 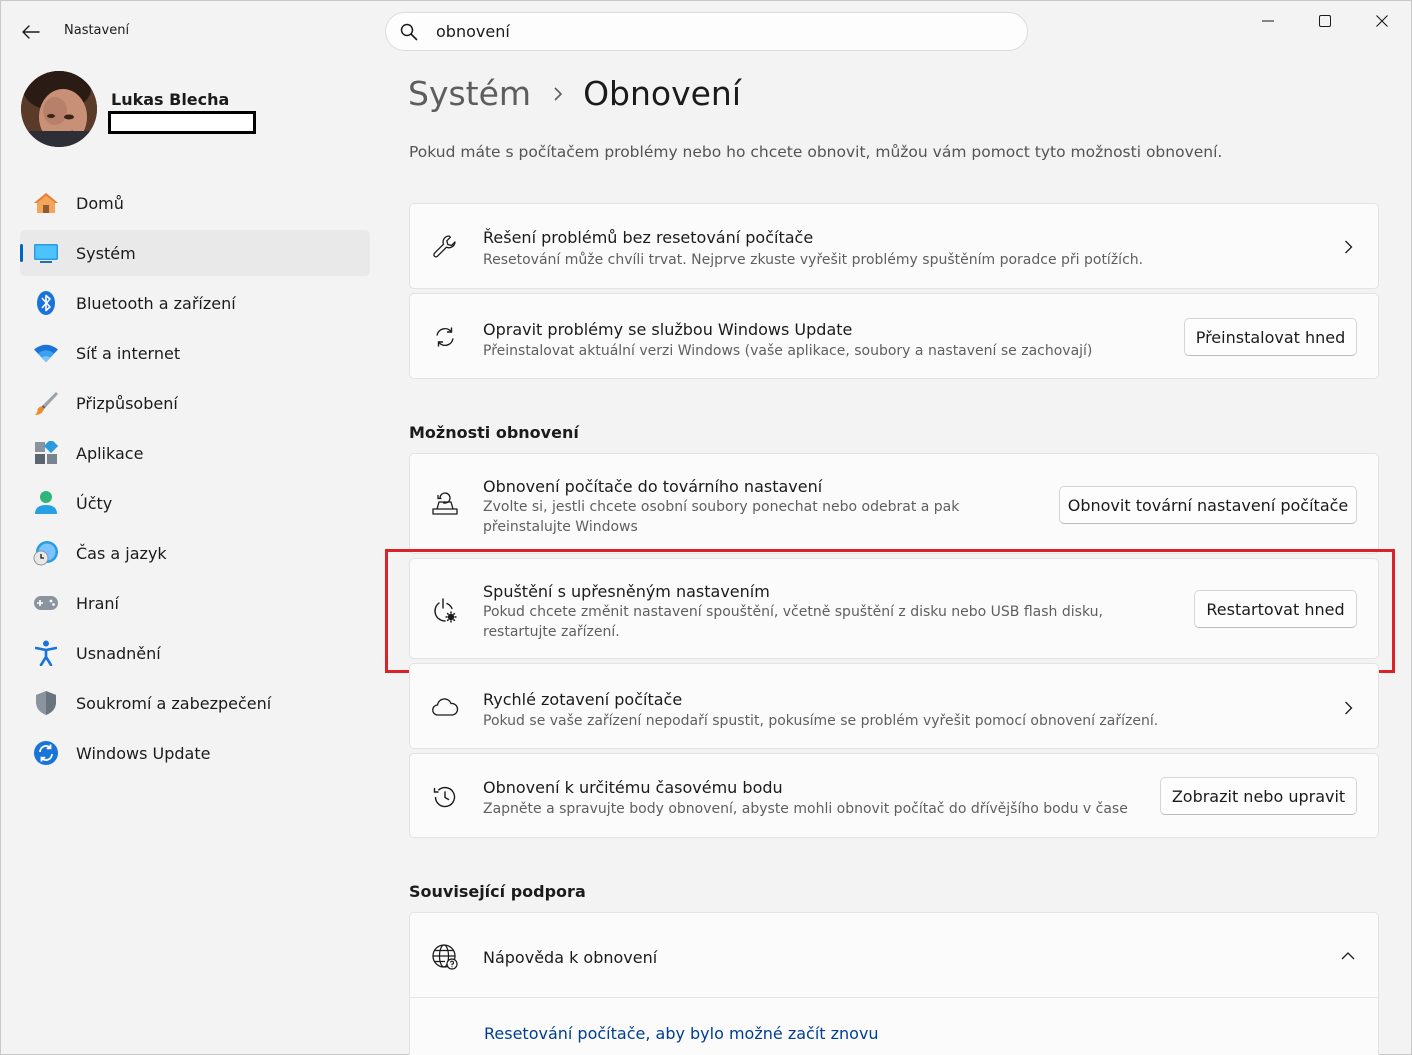 I want to click on history-icon, so click(x=445, y=797).